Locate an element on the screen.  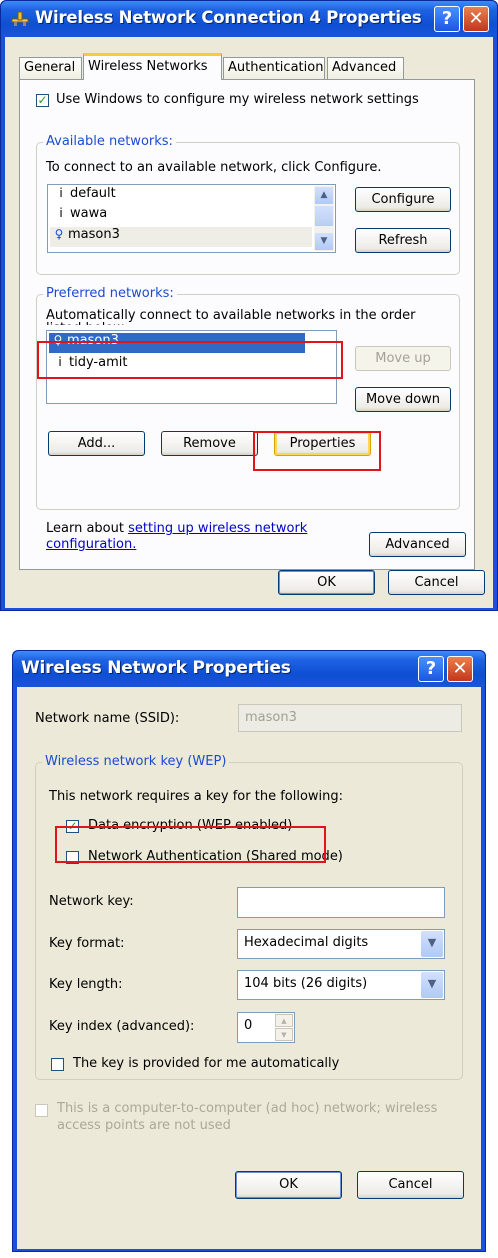
key-format-label: Key format: is located at coordinates (87, 943).